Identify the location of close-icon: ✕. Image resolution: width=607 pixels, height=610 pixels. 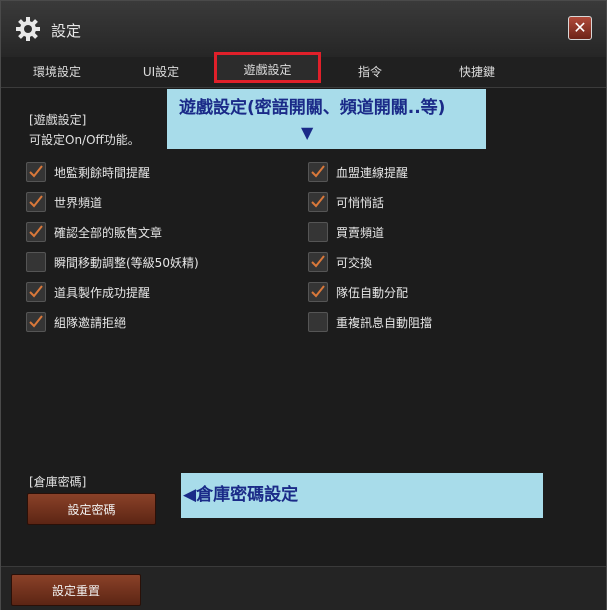
(580, 27).